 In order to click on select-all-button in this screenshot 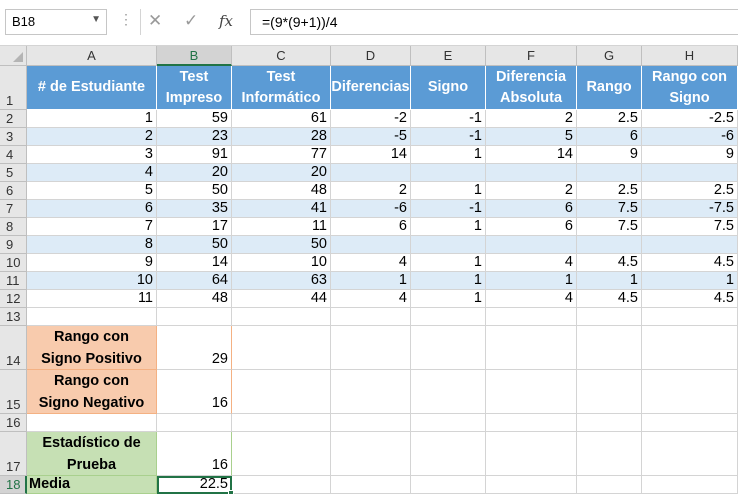, I will do `click(13, 56)`.